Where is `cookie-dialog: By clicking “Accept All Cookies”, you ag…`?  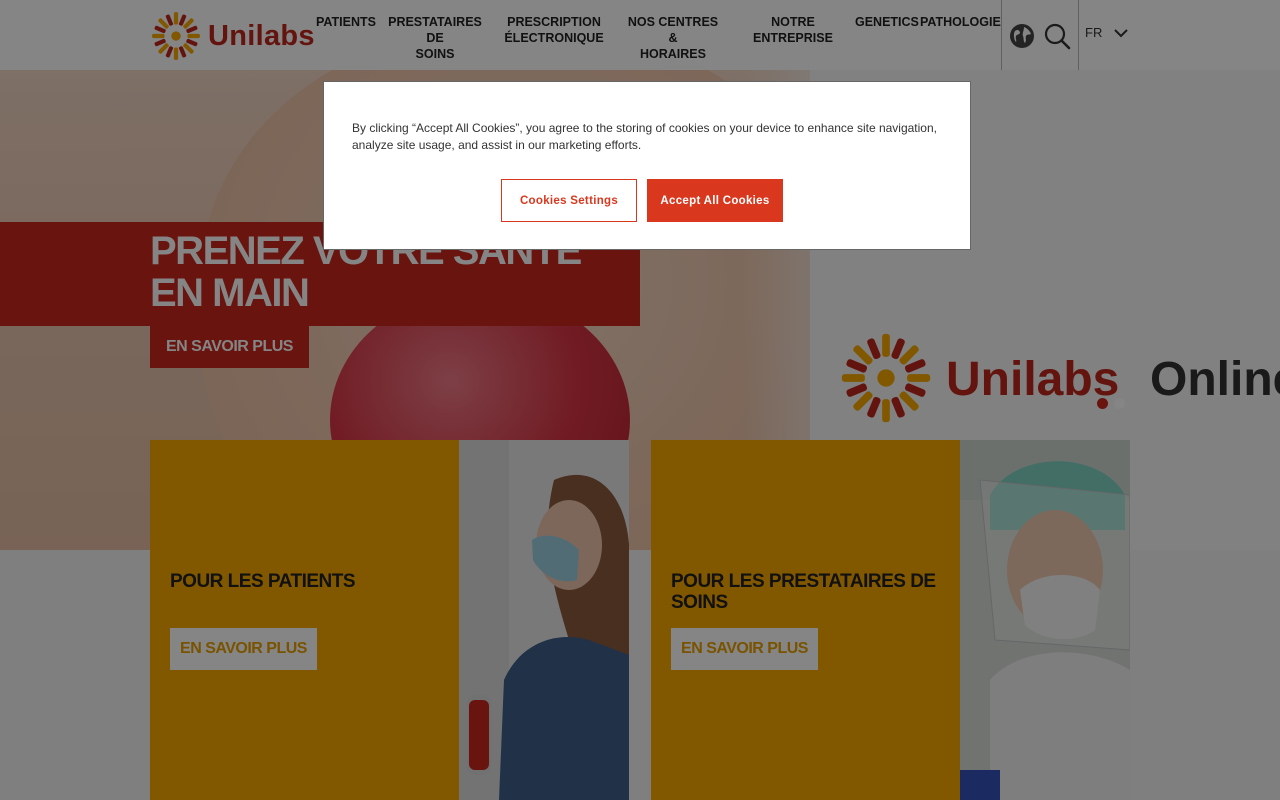 cookie-dialog: By clicking “Accept All Cookies”, you ag… is located at coordinates (647, 165).